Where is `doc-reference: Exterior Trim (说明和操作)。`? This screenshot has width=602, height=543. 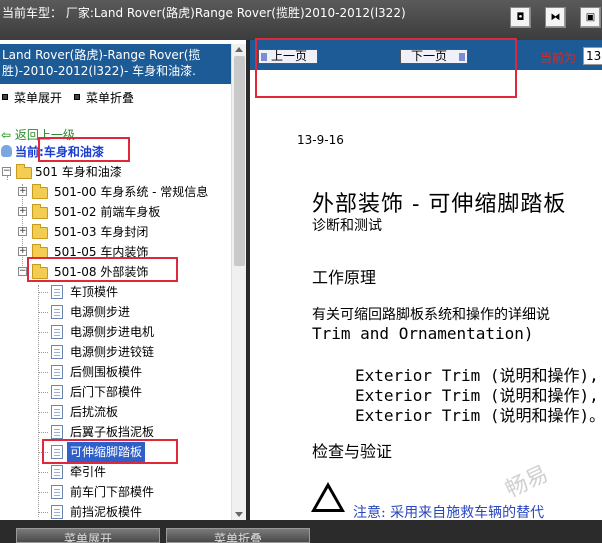
doc-reference: Exterior Trim (说明和操作)。 is located at coordinates (478, 414).